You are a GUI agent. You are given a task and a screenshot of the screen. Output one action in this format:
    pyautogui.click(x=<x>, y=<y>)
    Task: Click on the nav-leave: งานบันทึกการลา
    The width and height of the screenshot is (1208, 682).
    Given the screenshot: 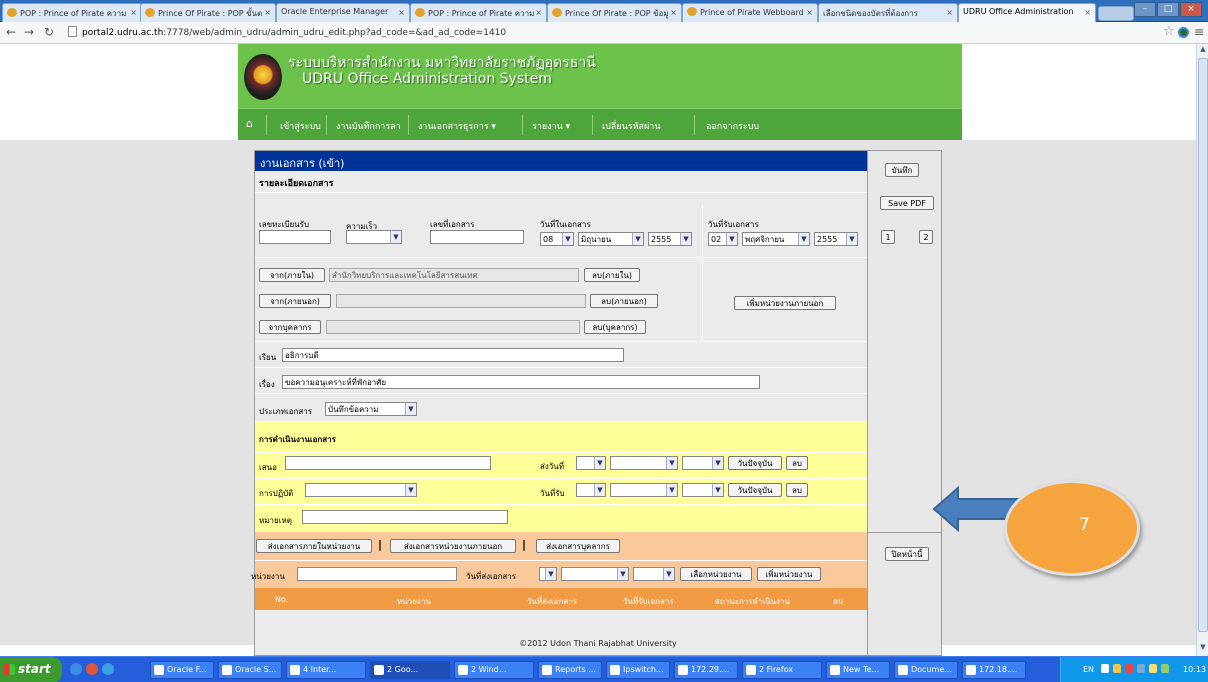 What is the action you would take?
    pyautogui.click(x=368, y=126)
    